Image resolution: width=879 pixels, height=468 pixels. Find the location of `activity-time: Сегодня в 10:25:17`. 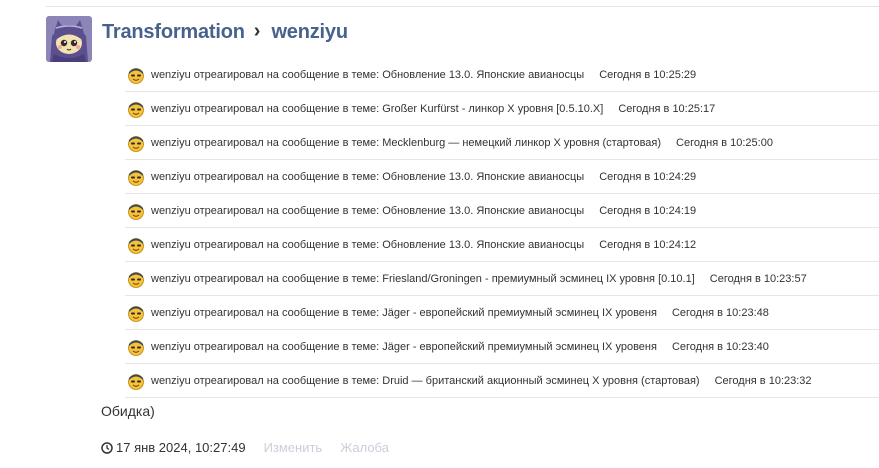

activity-time: Сегодня в 10:25:17 is located at coordinates (667, 108).